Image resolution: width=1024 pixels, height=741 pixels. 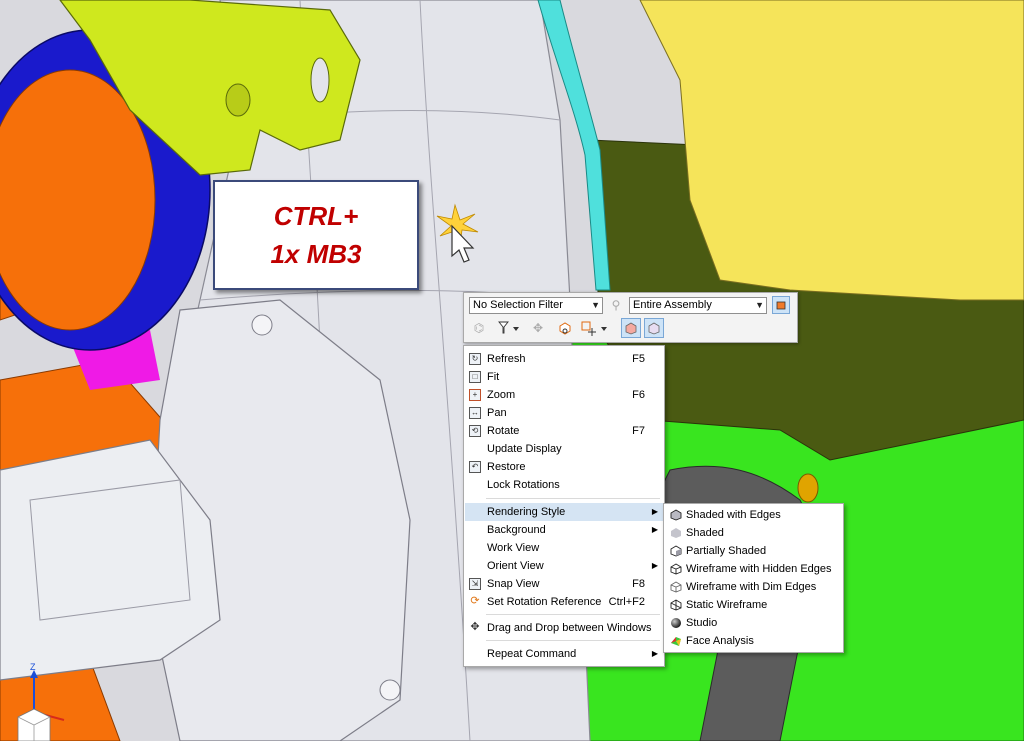 I want to click on face-analysis-icon, so click(x=676, y=641).